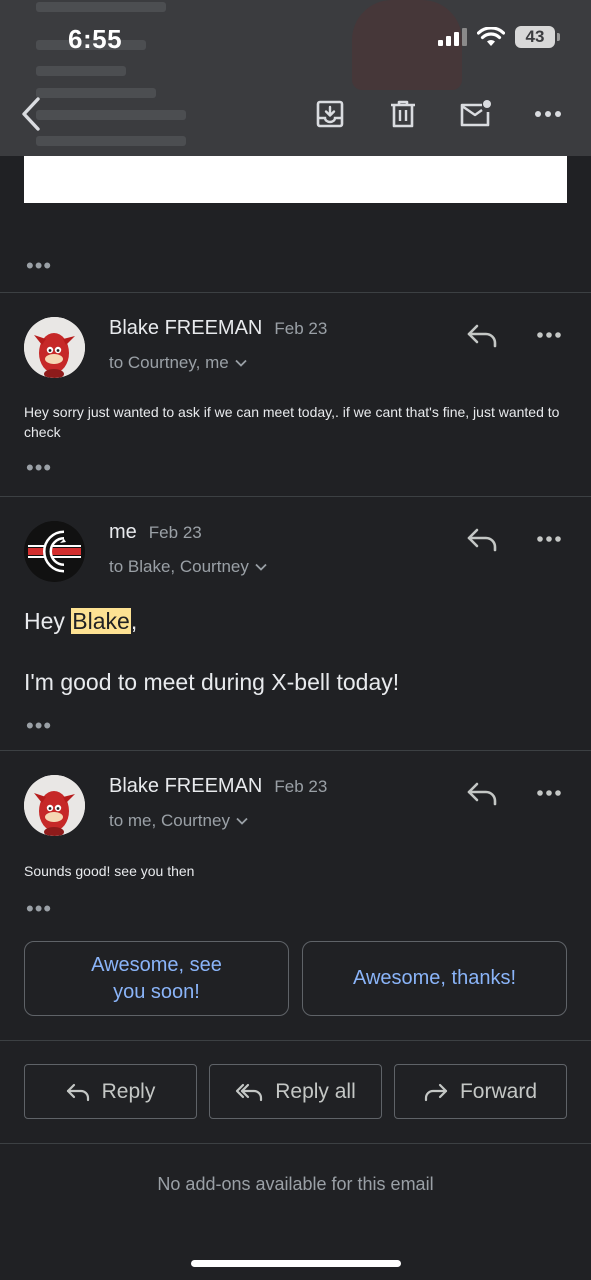 The image size is (591, 1280). I want to click on previous-message-card, so click(295, 179).